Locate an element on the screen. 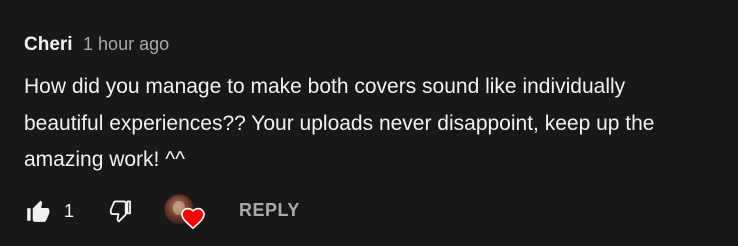 This screenshot has height=246, width=738. thumbs-down-icon is located at coordinates (120, 211).